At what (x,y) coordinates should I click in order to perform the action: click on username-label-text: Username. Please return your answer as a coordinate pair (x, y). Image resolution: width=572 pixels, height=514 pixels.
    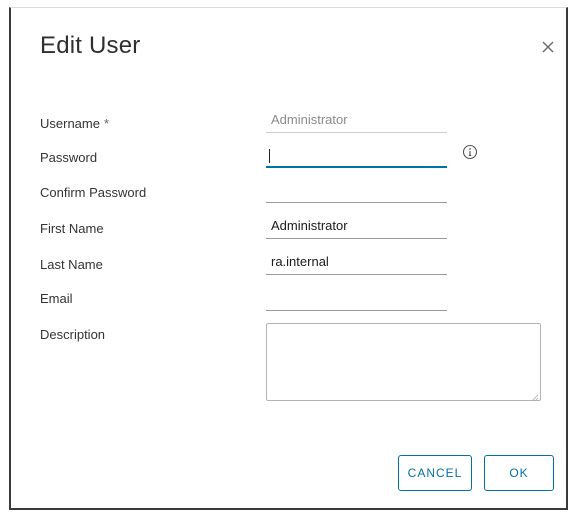
    Looking at the image, I should click on (70, 123).